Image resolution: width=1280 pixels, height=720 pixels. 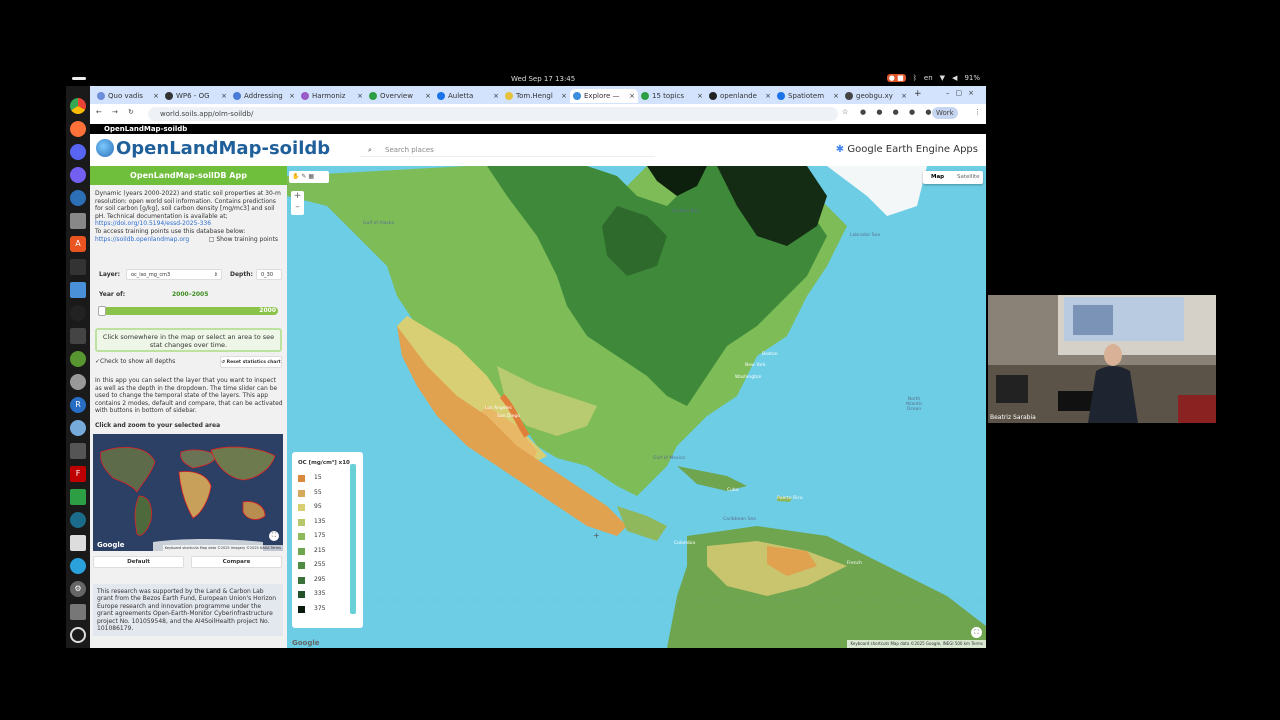 What do you see at coordinates (78, 451) in the screenshot?
I see `screenshot-icon` at bounding box center [78, 451].